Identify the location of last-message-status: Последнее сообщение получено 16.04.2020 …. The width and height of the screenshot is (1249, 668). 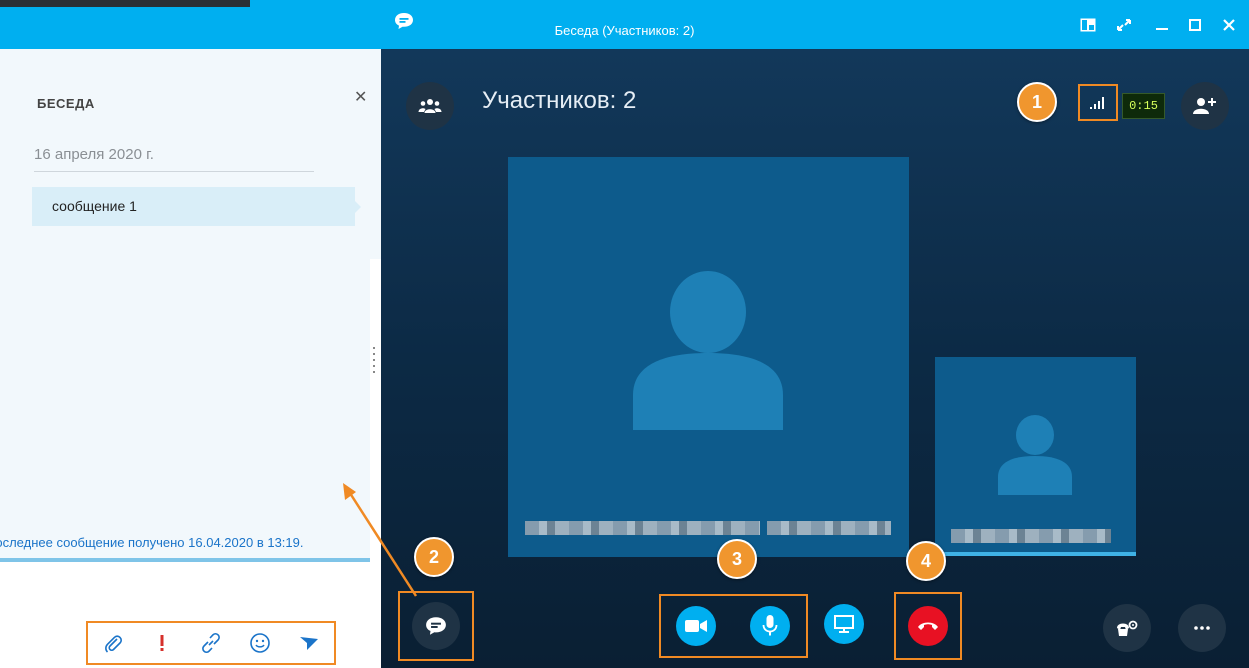
(152, 542).